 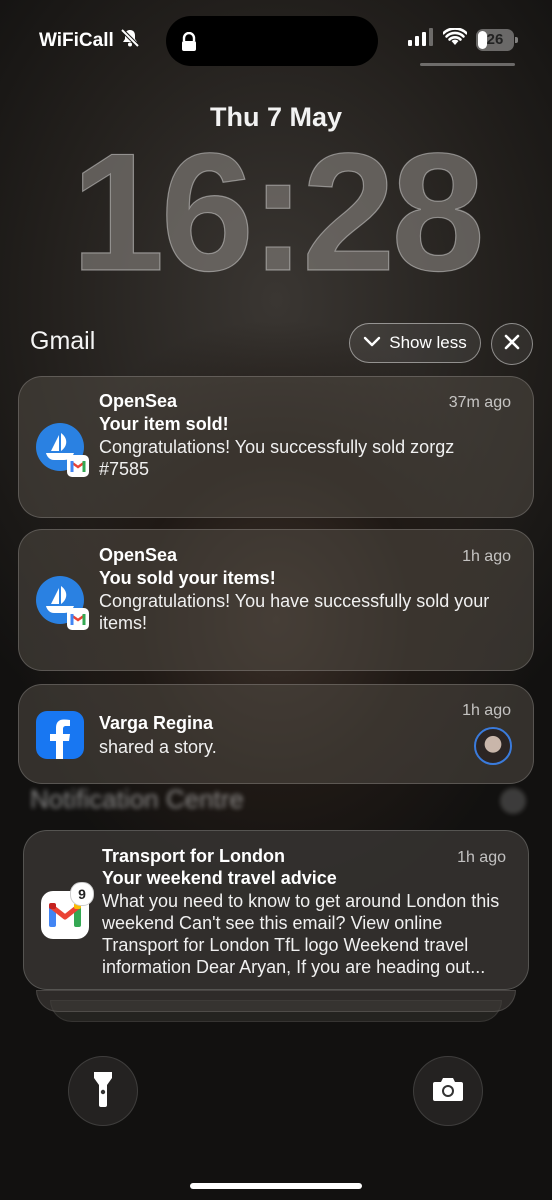 What do you see at coordinates (60, 735) in the screenshot?
I see `facebook-icon` at bounding box center [60, 735].